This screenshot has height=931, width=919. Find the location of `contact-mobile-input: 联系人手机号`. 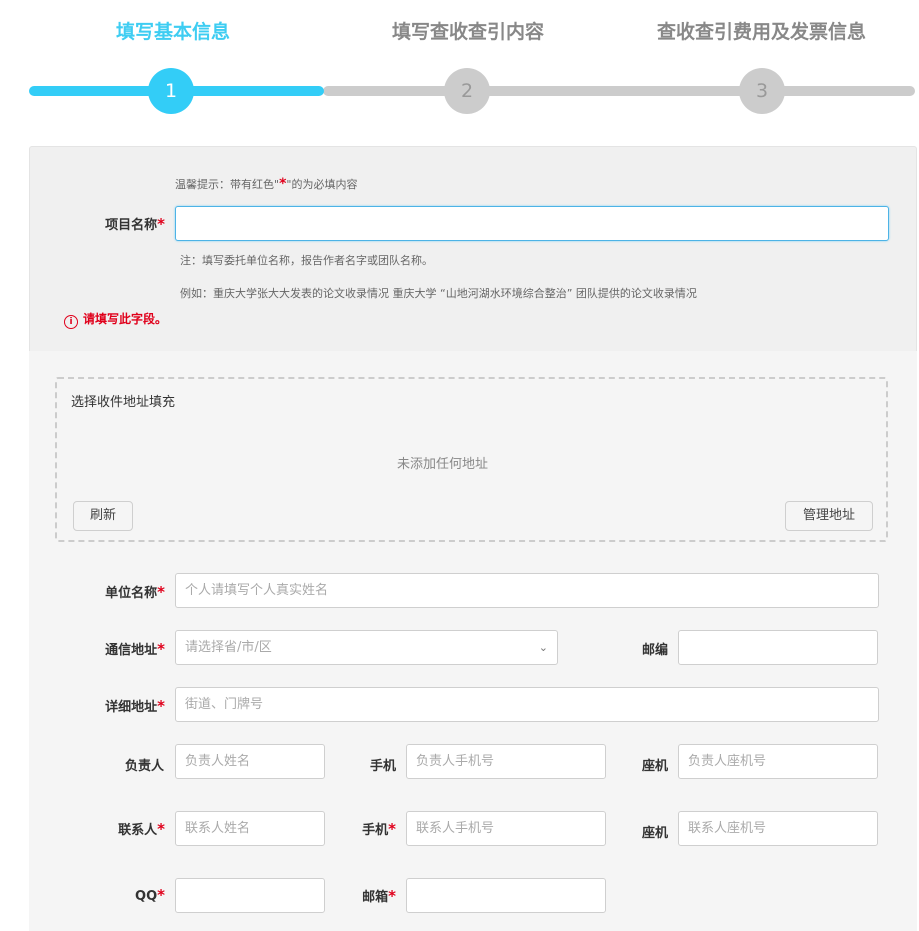

contact-mobile-input: 联系人手机号 is located at coordinates (506, 828).